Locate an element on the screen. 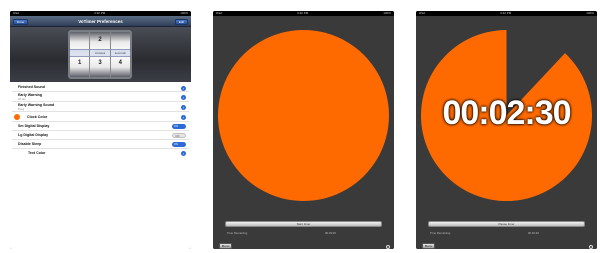 The width and height of the screenshot is (600, 253). start-timer-button: Start timer is located at coordinates (303, 224).